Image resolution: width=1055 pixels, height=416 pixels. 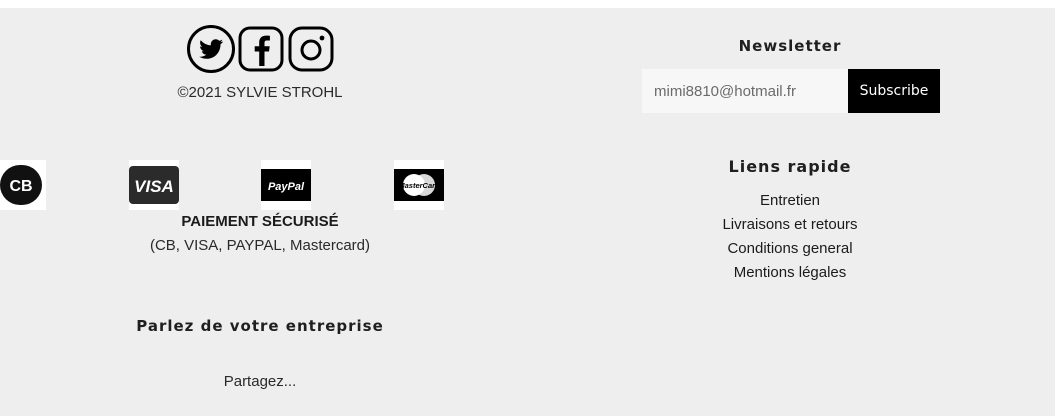 What do you see at coordinates (790, 252) in the screenshot?
I see `quick-link-conditions: Conditions general` at bounding box center [790, 252].